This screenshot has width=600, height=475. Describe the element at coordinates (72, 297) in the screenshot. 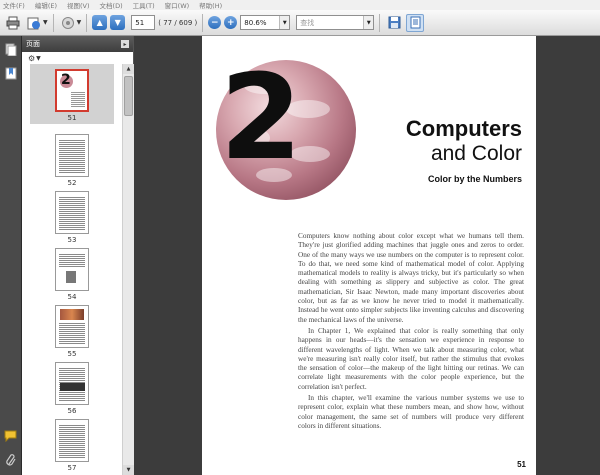

I see `thumbnail-label: 54` at that location.